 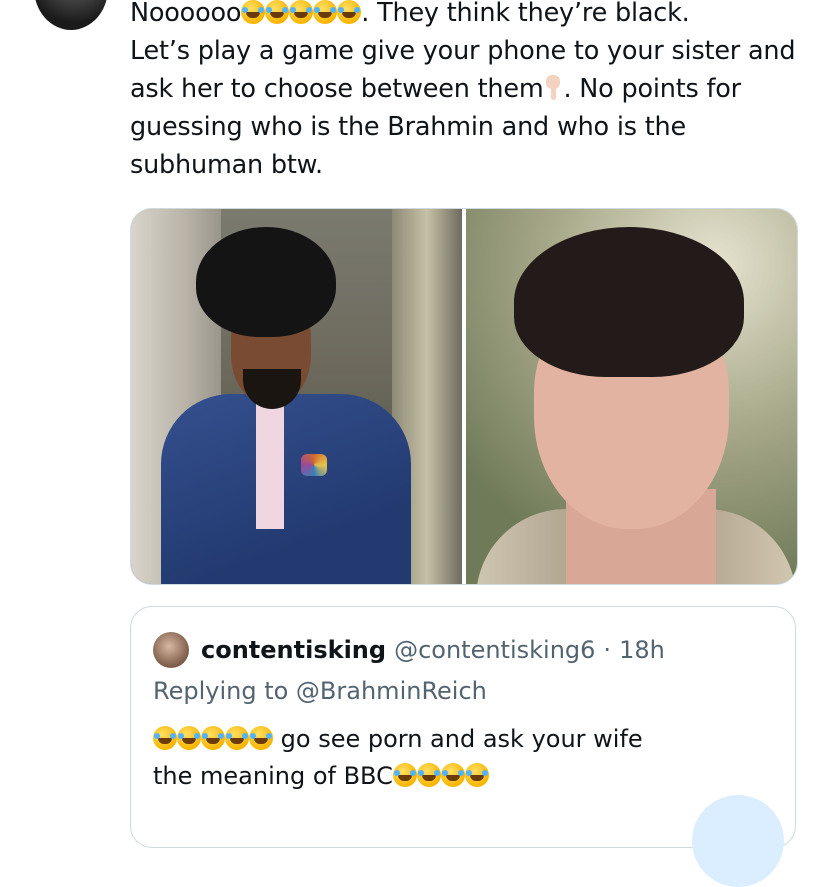 I want to click on quoted-tweet-header: contentisking @contentisking6 · 18h, so click(x=409, y=650).